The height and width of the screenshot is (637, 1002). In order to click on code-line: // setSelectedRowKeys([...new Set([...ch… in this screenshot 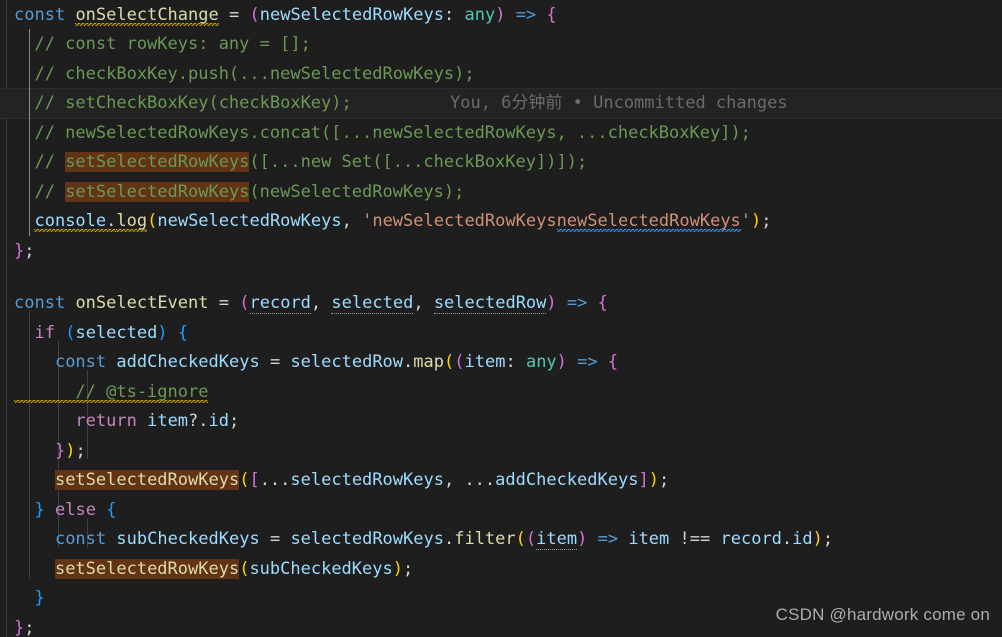, I will do `click(501, 163)`.